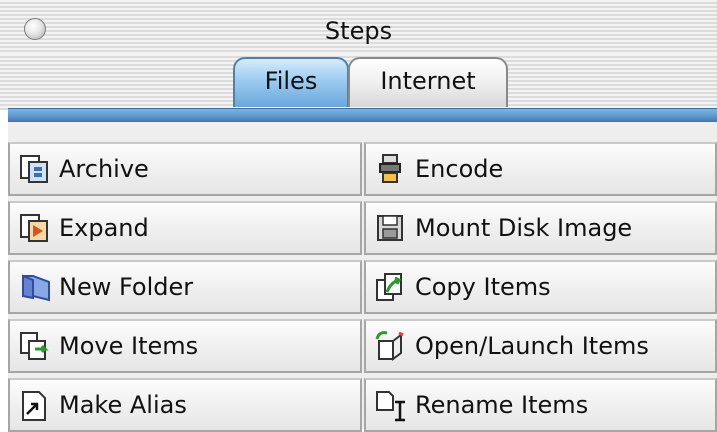  I want to click on step-new-folder-button: New Folder, so click(185, 287).